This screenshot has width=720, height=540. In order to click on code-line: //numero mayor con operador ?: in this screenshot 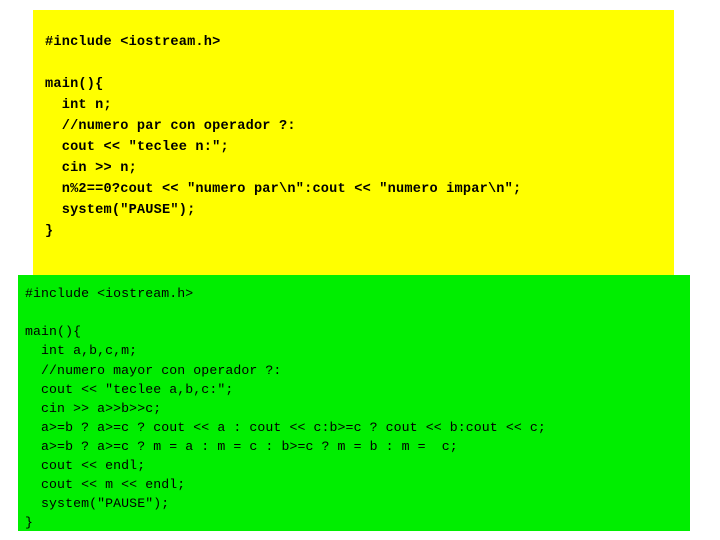, I will do `click(153, 370)`.